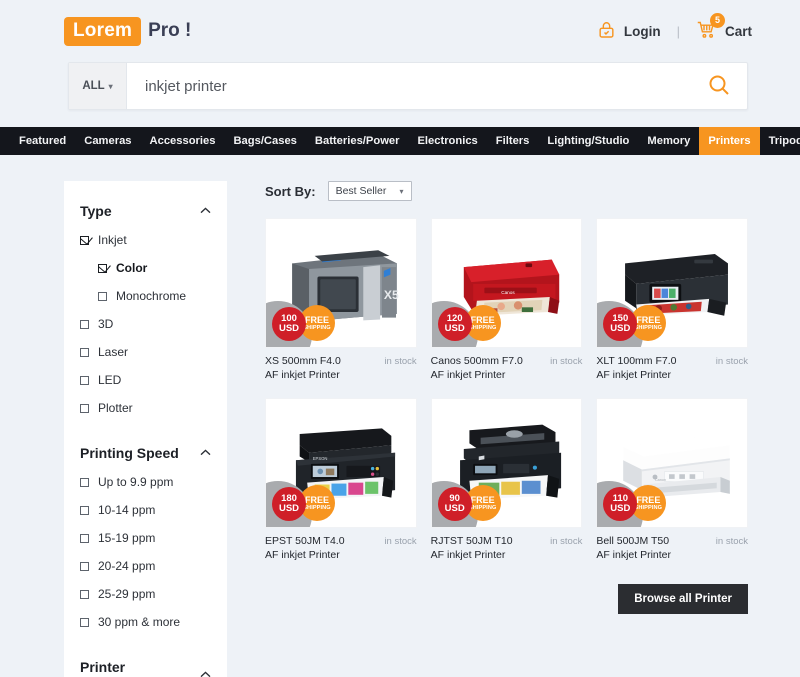  Describe the element at coordinates (151, 296) in the screenshot. I see `filter-option-label: Monochrome` at that location.